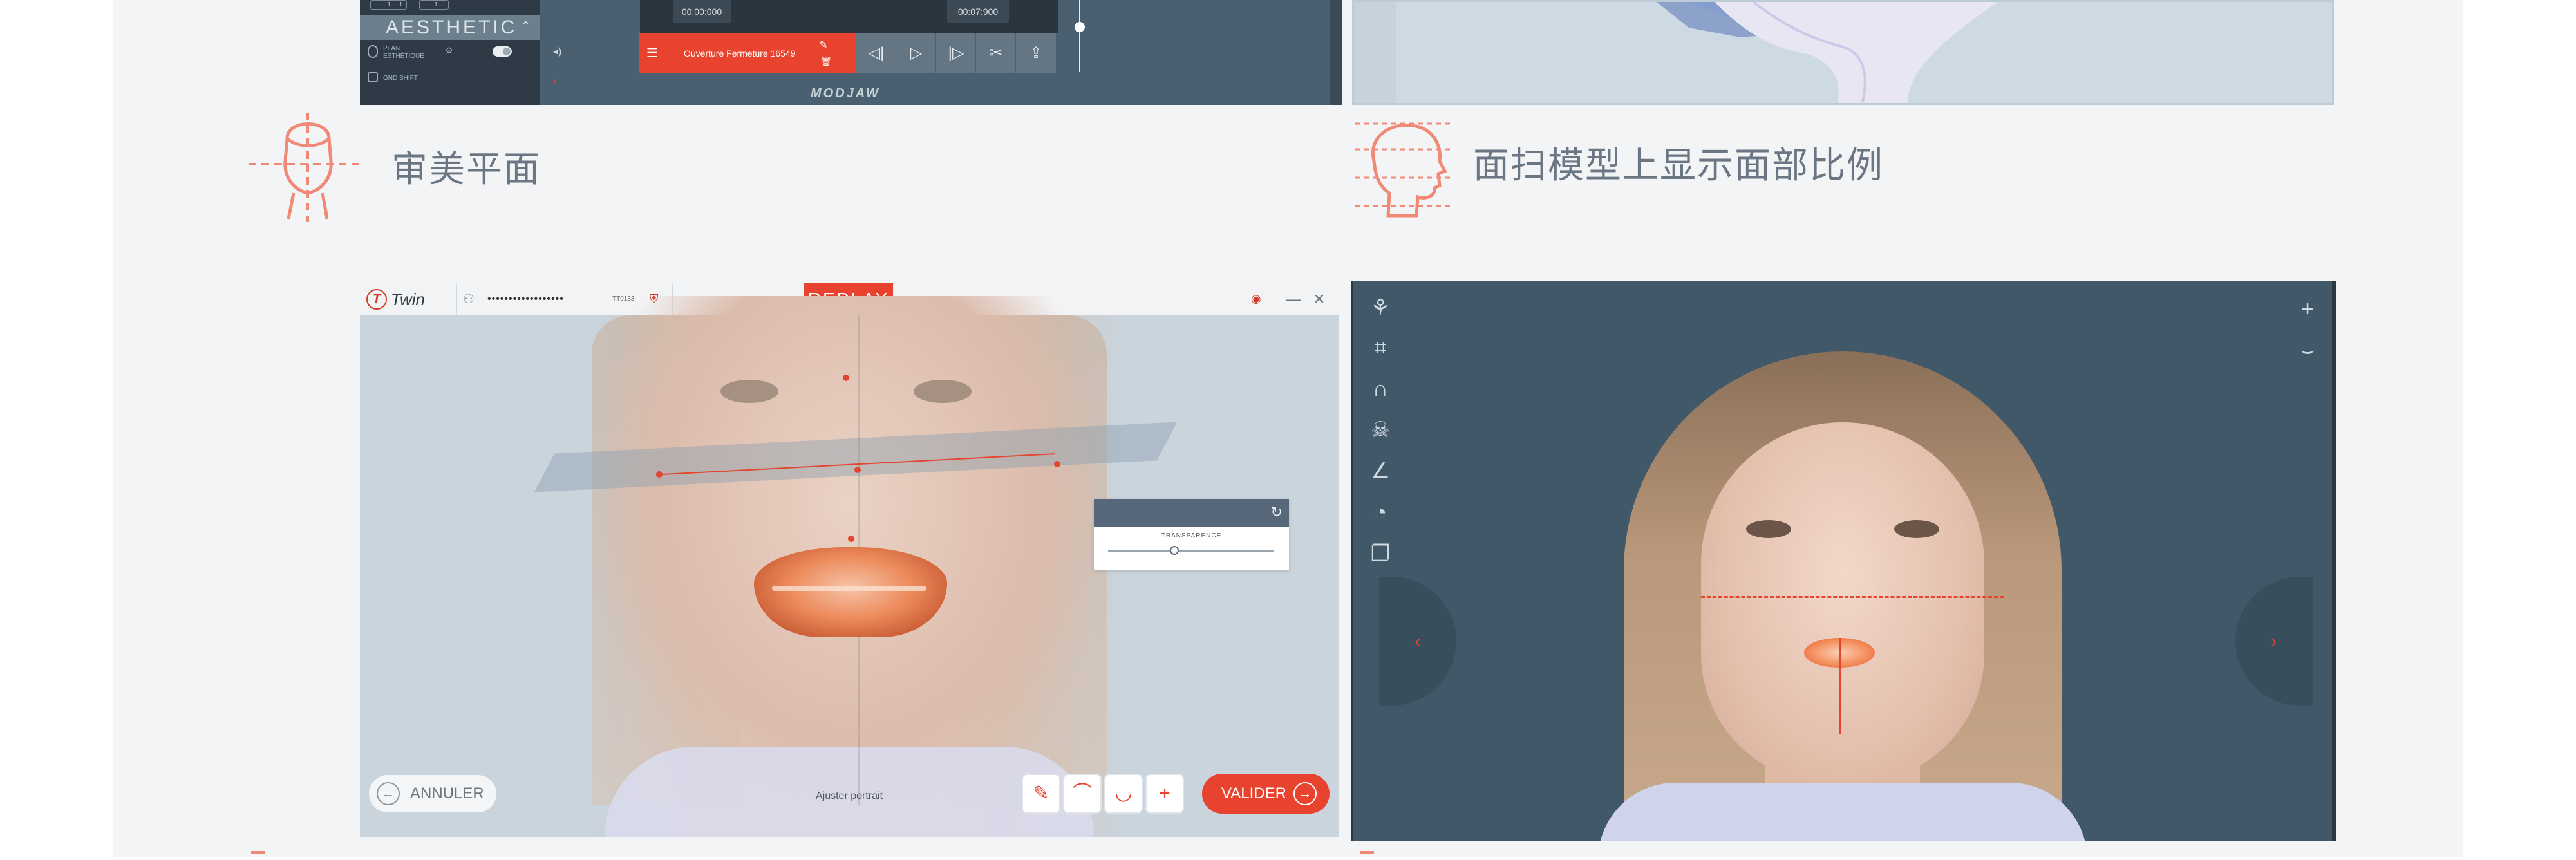 The width and height of the screenshot is (2576, 860). Describe the element at coordinates (450, 6) in the screenshot. I see `modjaw-sidebar-tabs: ····· 1··· 1 ···· 1···` at that location.